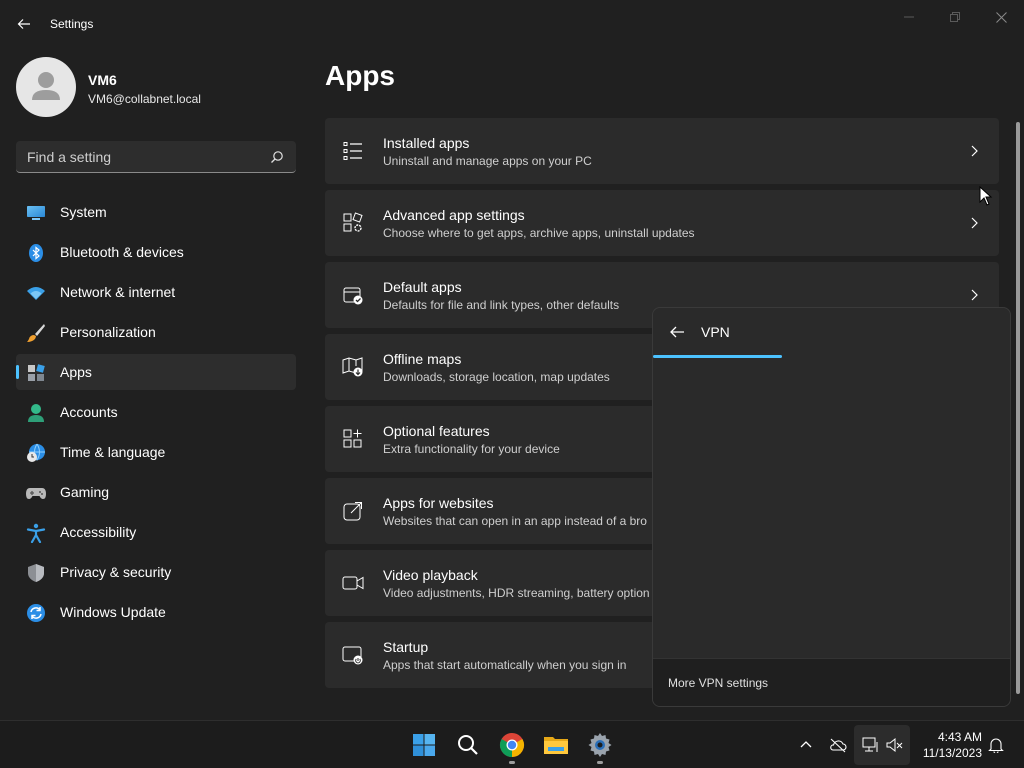 The height and width of the screenshot is (768, 1024). Describe the element at coordinates (36, 452) in the screenshot. I see `globe-clock-icon` at that location.